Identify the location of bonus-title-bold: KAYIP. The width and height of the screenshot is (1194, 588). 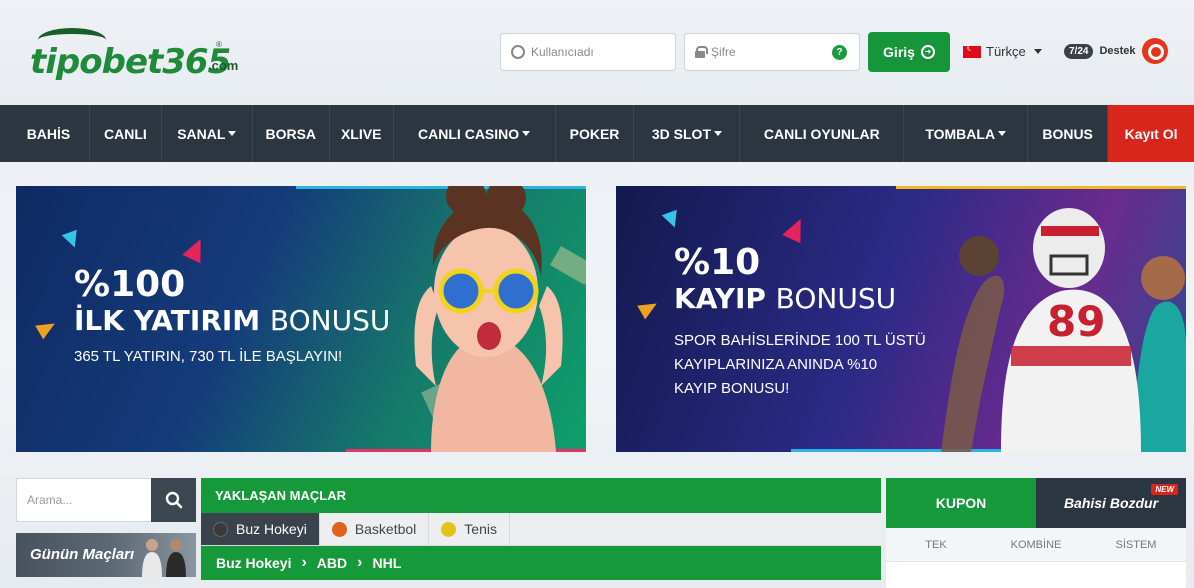
(720, 298).